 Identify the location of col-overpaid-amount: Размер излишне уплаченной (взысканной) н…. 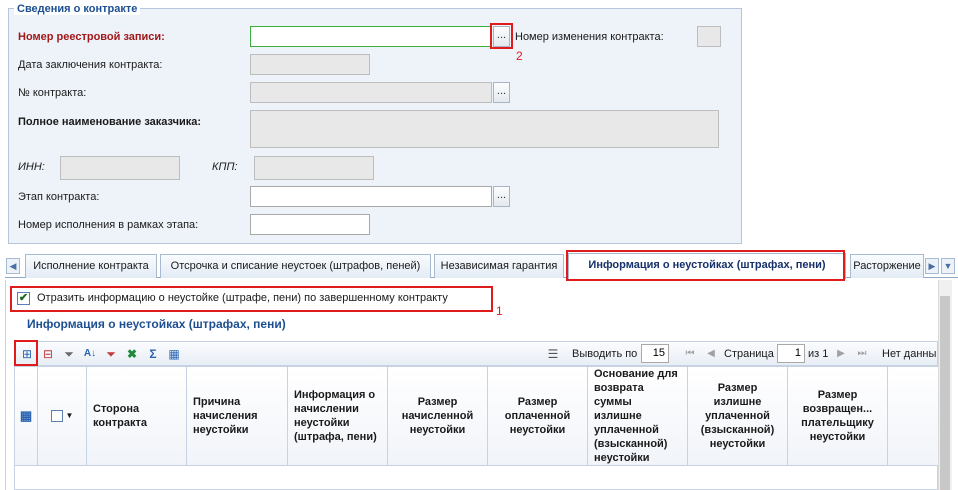
(738, 416).